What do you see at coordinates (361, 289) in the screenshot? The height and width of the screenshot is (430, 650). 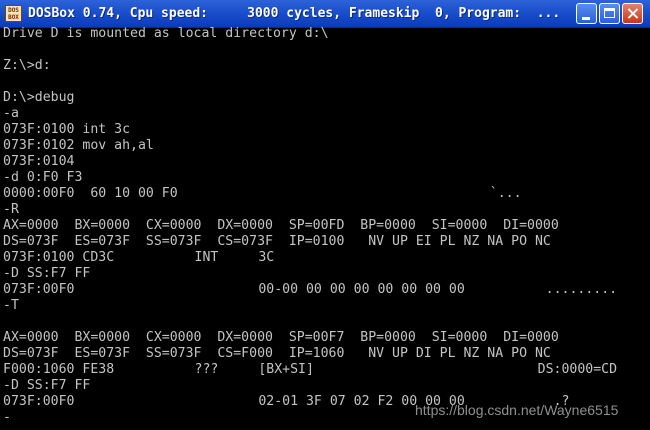 I see `console-text: 00-00 00 00 00 00 00 00 00` at bounding box center [361, 289].